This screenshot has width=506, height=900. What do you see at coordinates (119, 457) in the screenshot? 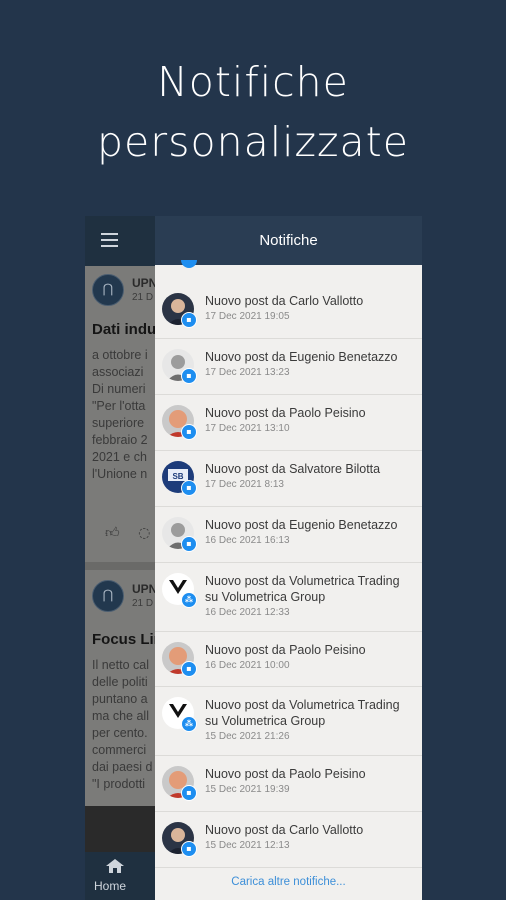
I see `post-text-line: 2021 e ch` at bounding box center [119, 457].